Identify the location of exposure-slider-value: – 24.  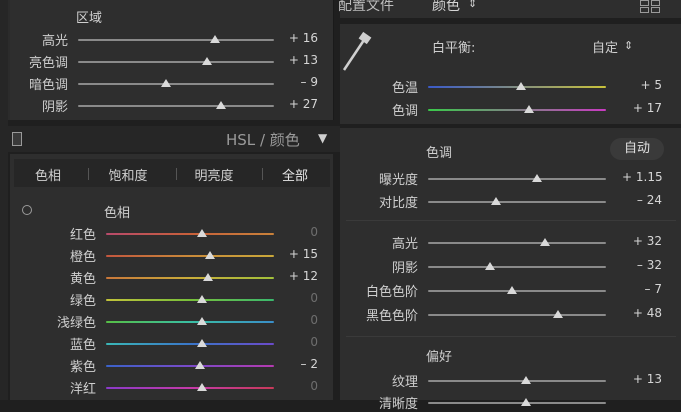
(642, 200).